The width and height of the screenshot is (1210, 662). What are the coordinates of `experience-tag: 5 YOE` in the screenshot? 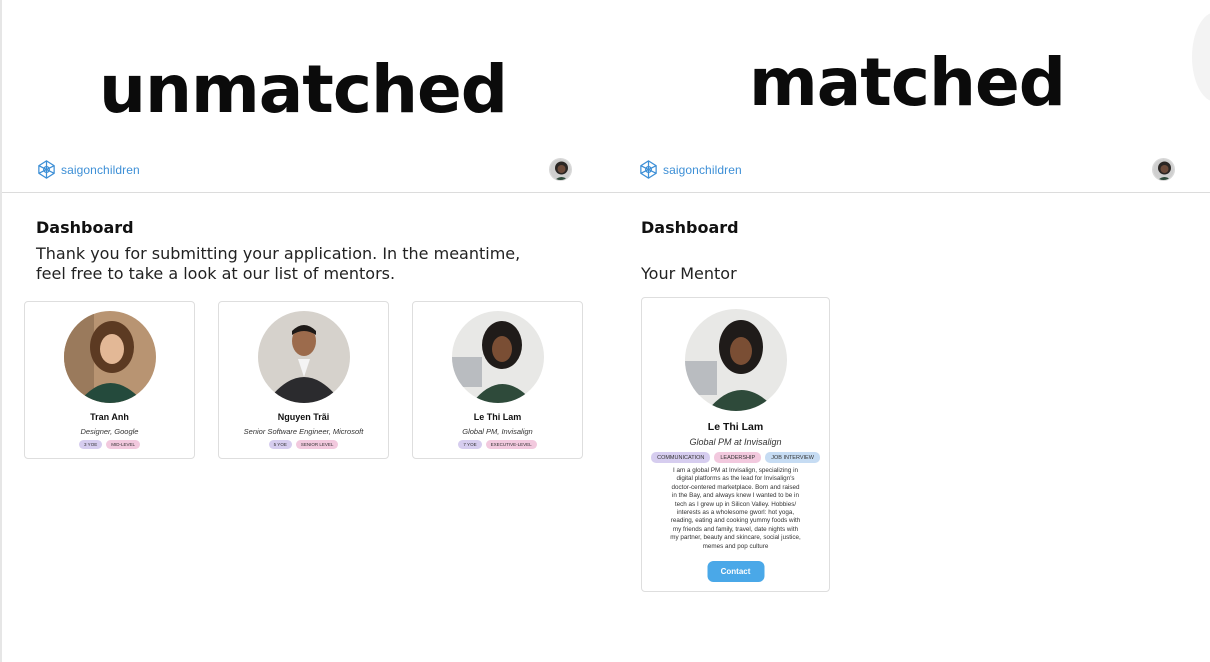 It's located at (280, 444).